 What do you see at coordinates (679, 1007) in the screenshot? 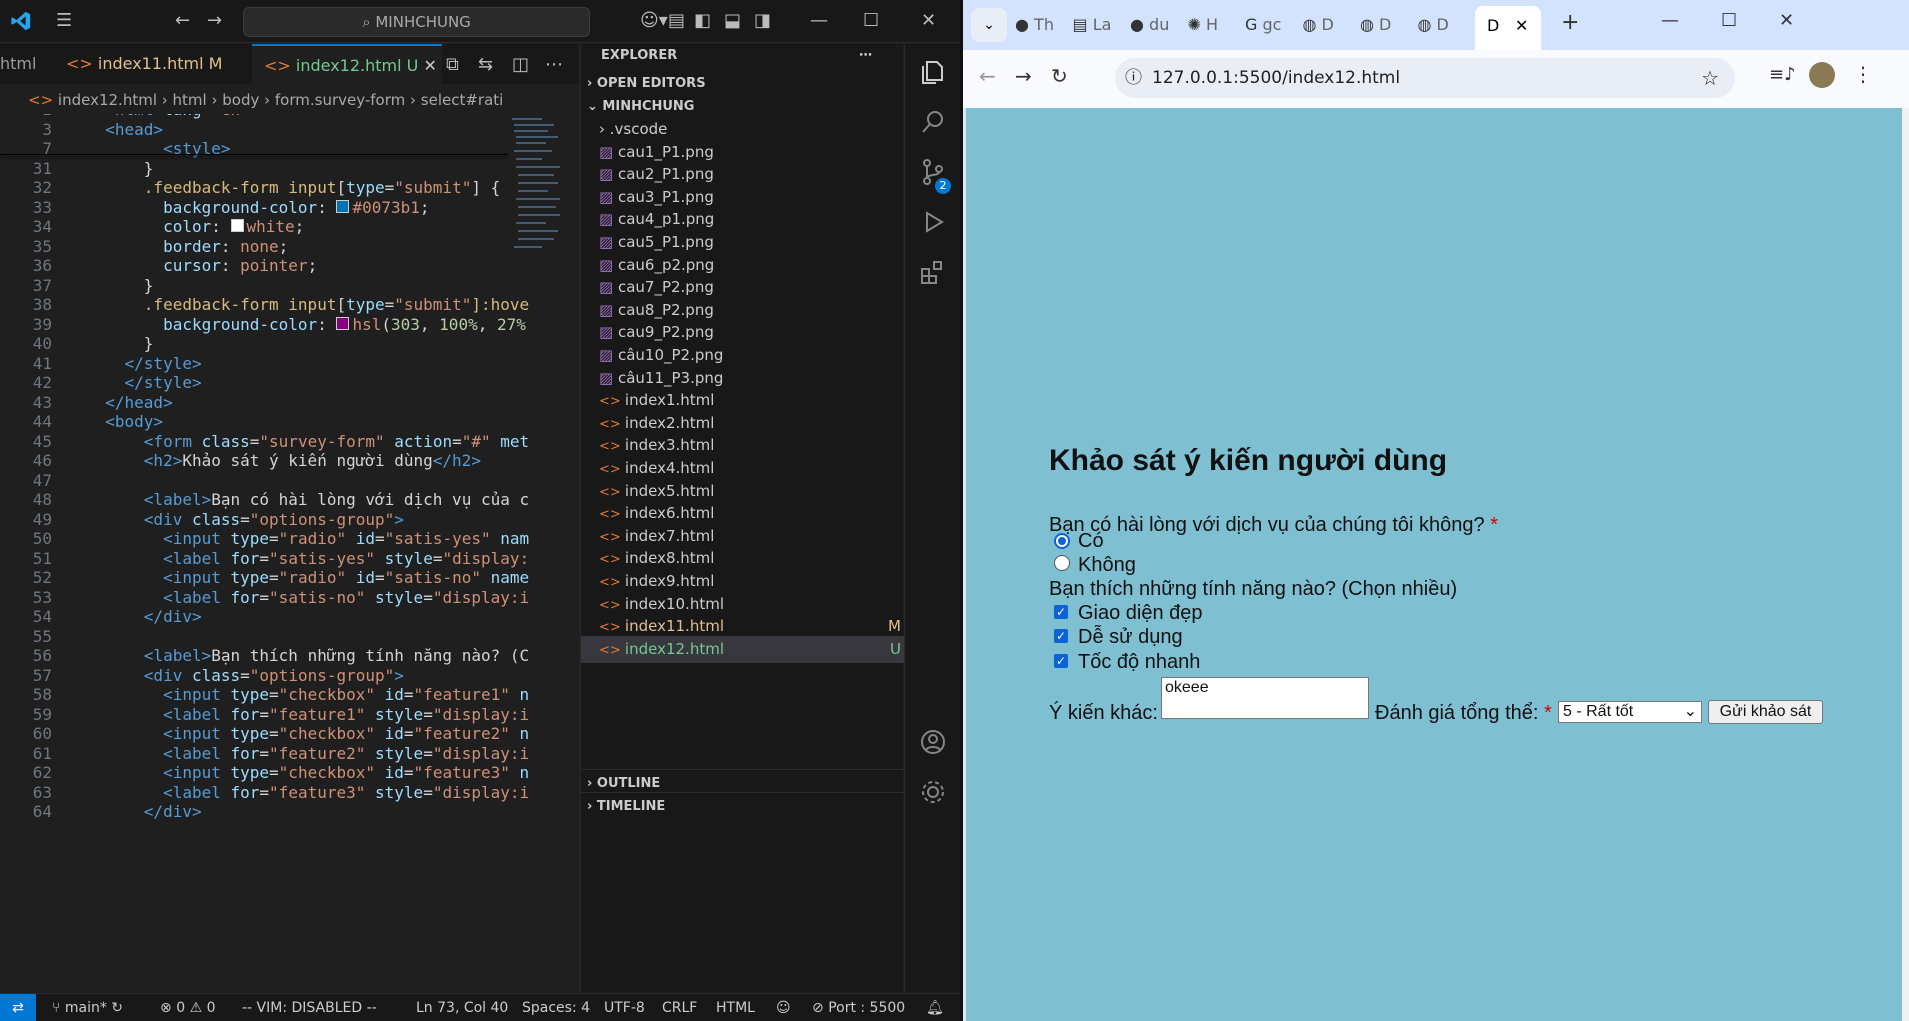
I see `line-ending: CRLF` at bounding box center [679, 1007].